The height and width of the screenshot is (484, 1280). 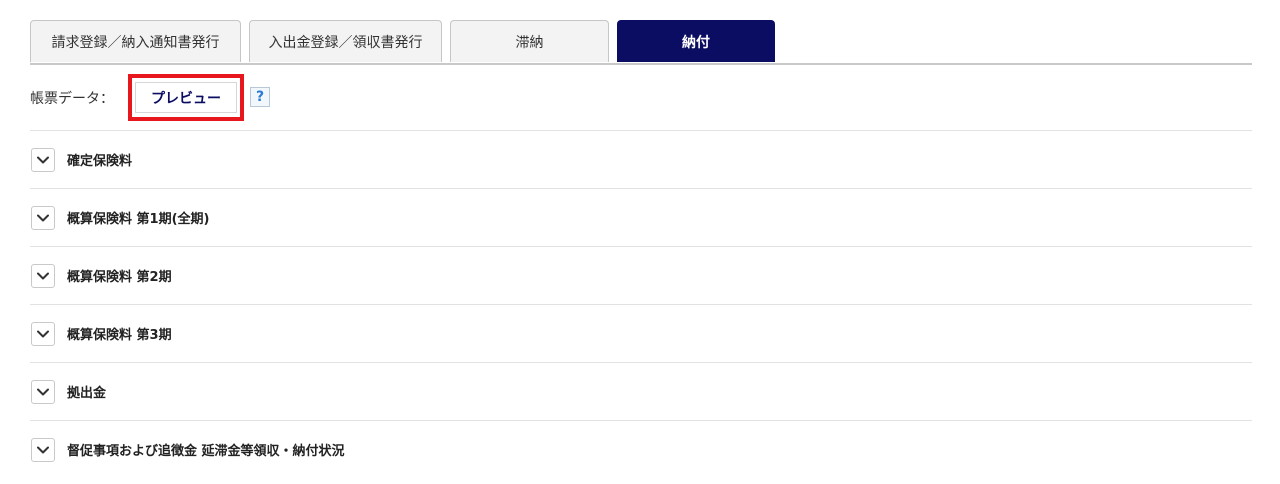 I want to click on tab-payment: 納付, so click(x=696, y=41).